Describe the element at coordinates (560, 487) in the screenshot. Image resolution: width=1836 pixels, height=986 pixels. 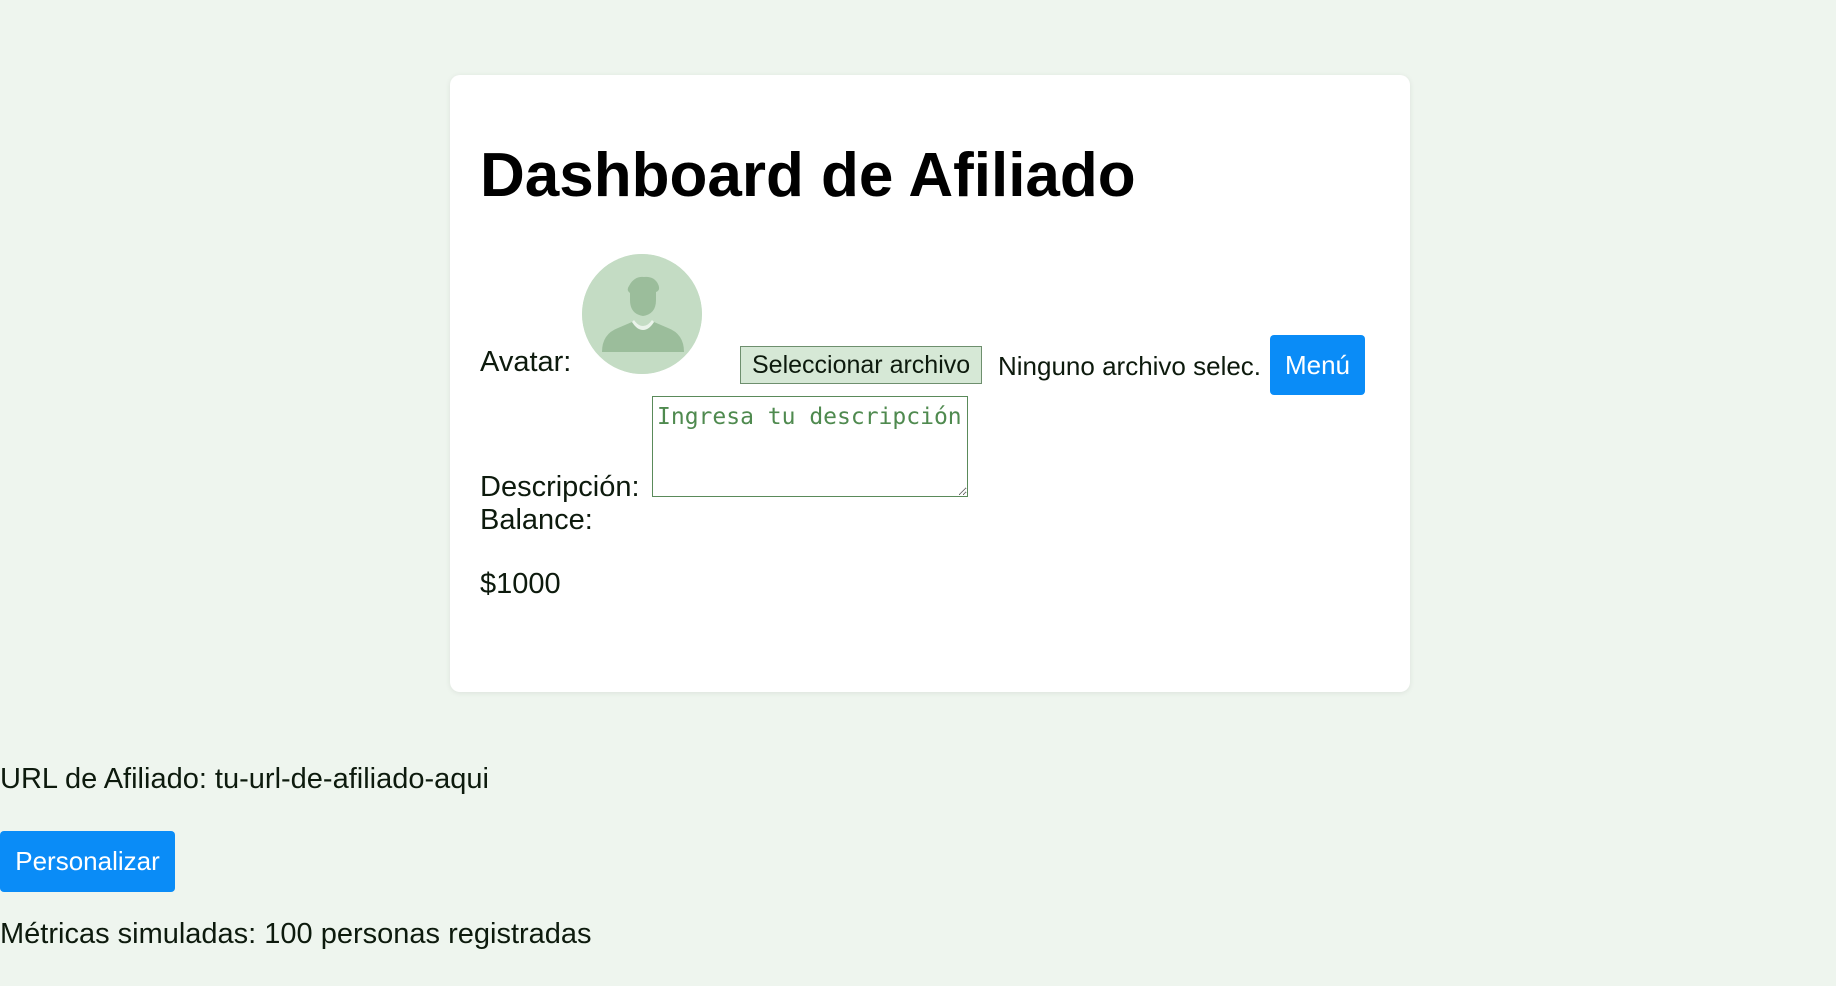
I see `description-label: Descripción:` at that location.